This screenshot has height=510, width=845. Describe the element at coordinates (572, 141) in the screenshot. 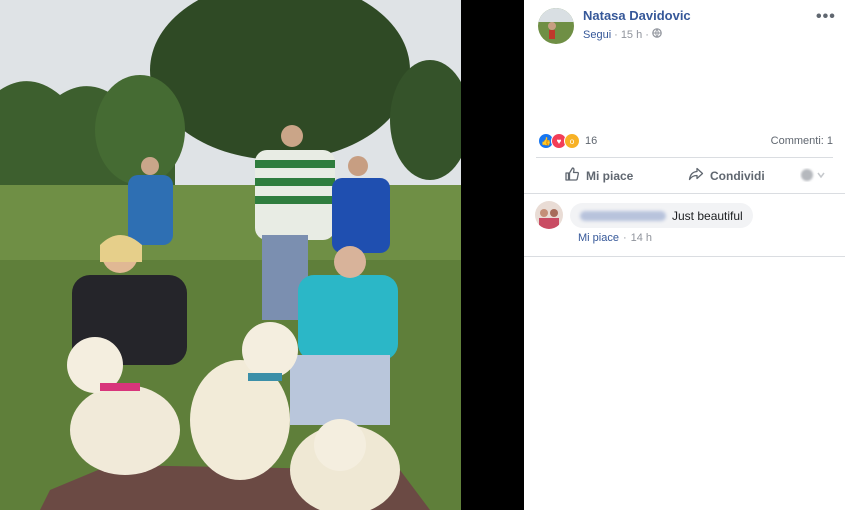

I see `wow-reaction-icon: o` at that location.